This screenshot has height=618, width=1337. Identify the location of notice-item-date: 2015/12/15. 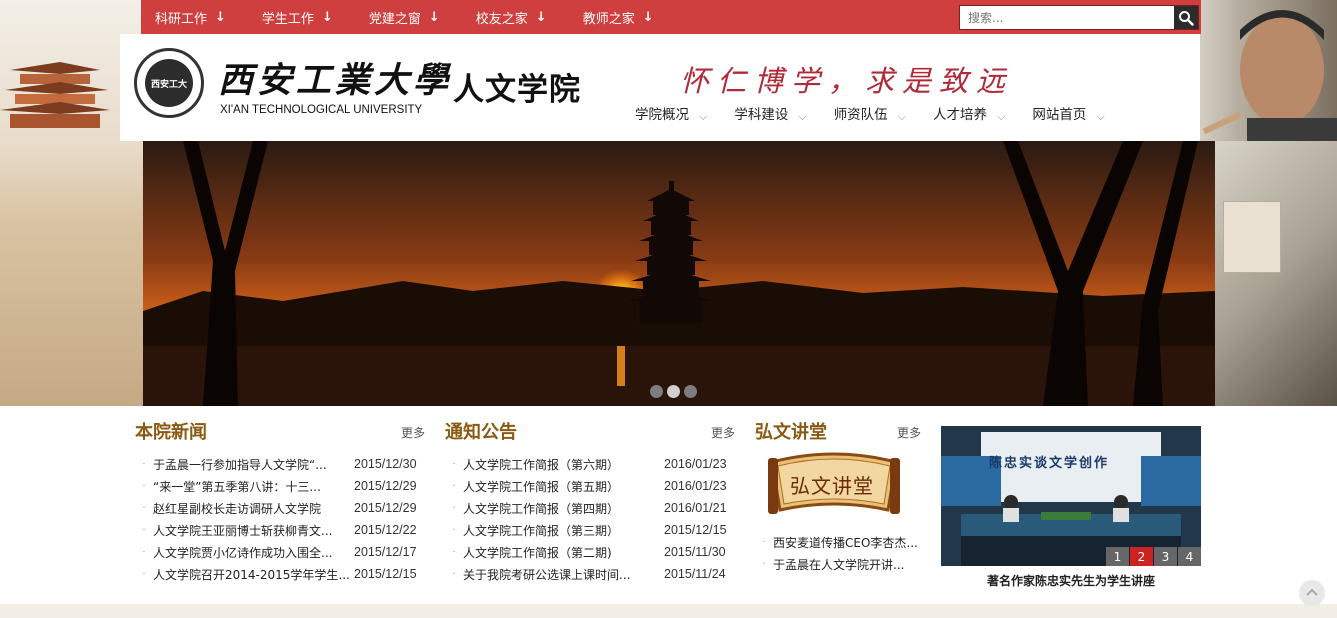
(695, 530).